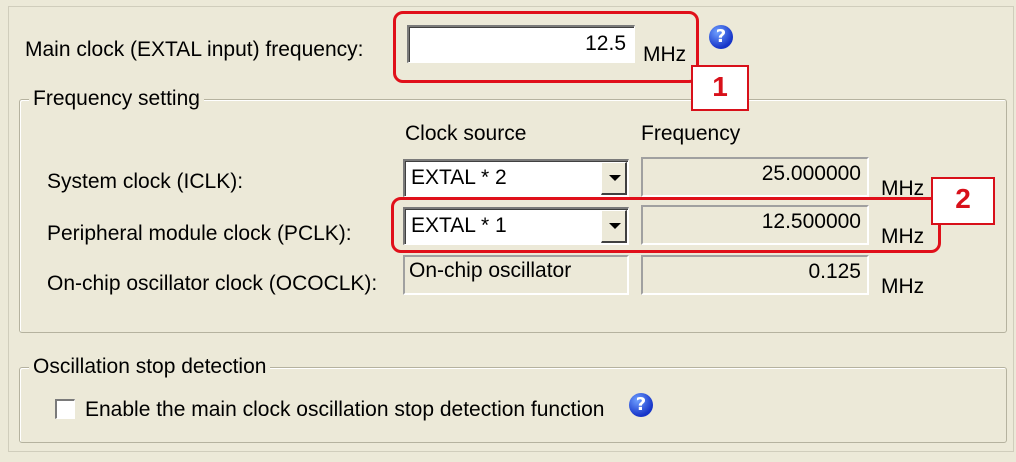 This screenshot has height=462, width=1016. What do you see at coordinates (459, 177) in the screenshot?
I see `system-clock-source-value: EXTAL * 2` at bounding box center [459, 177].